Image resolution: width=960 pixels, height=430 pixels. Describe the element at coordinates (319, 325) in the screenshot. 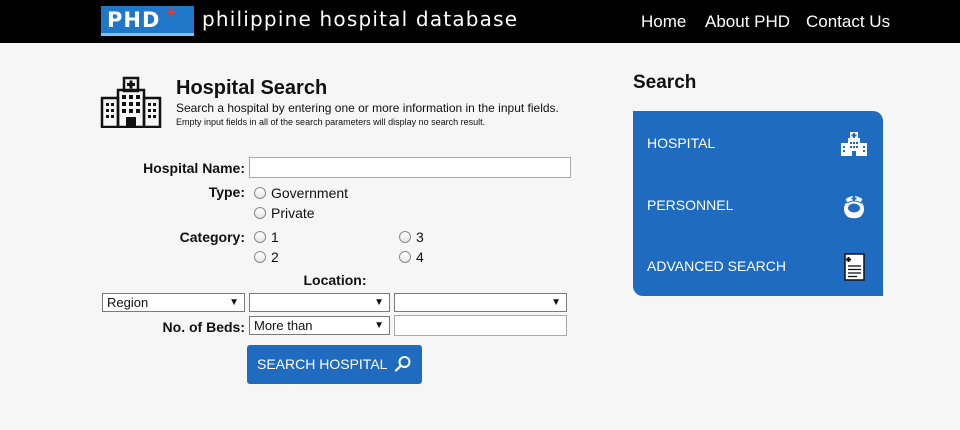

I see `beds-comparison-select: More than ▼` at that location.